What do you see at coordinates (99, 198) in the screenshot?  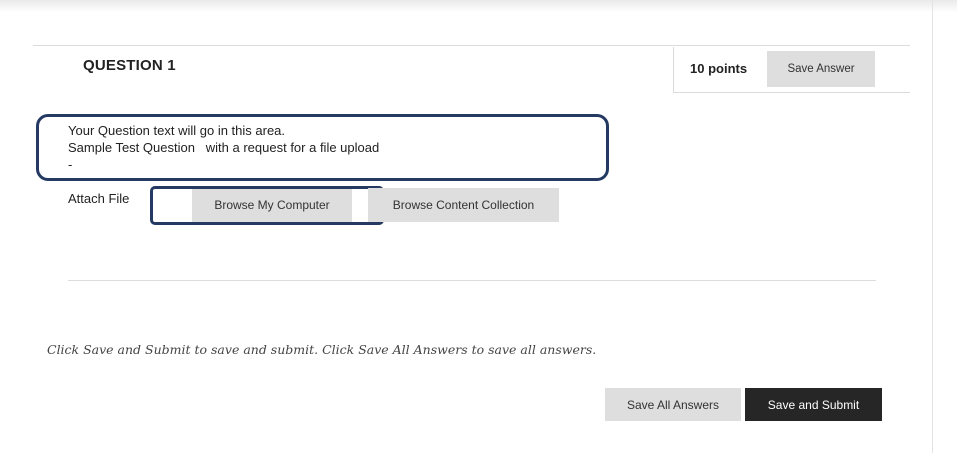 I see `attach-file-label: Attach File` at bounding box center [99, 198].